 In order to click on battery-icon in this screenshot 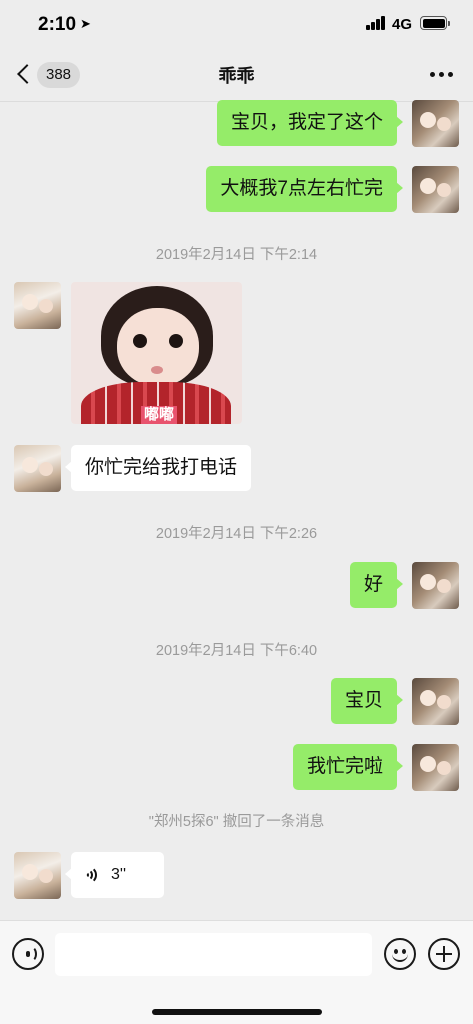, I will do `click(435, 23)`.